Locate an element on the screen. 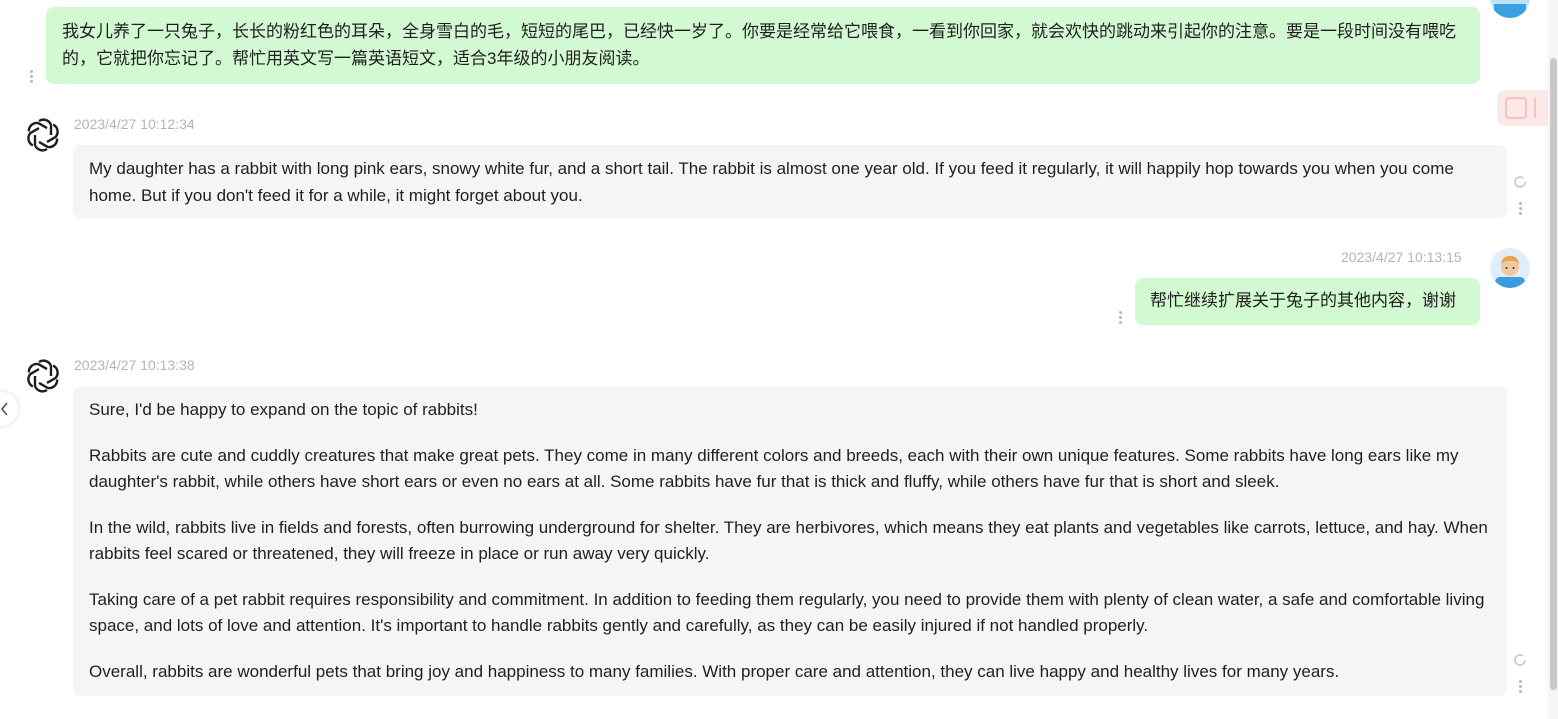 Image resolution: width=1558 pixels, height=719 pixels. scrollbar is located at coordinates (1553, 359).